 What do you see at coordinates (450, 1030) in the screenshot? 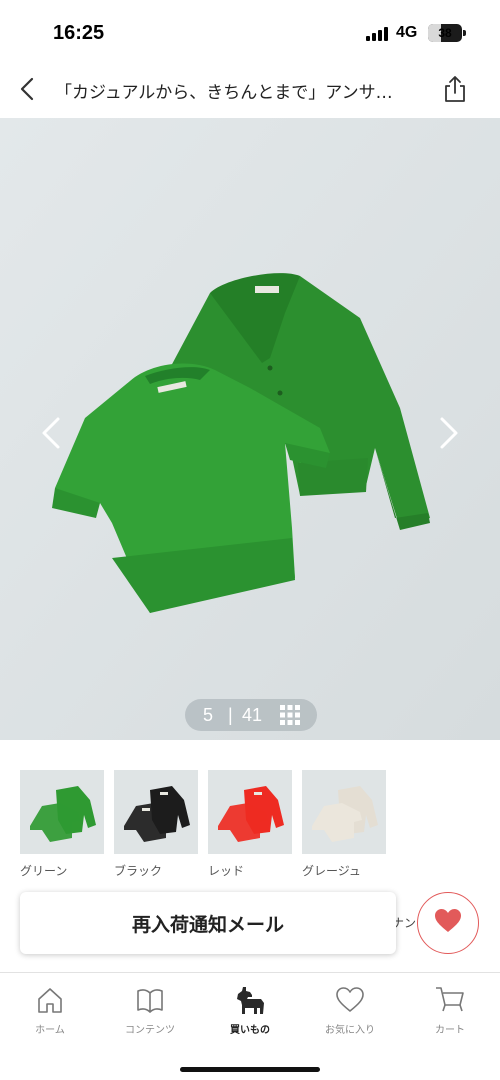
I see `tab-label: カート` at bounding box center [450, 1030].